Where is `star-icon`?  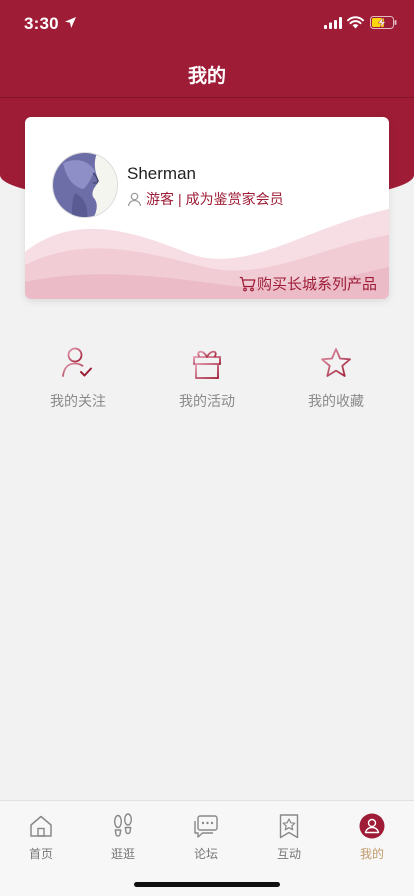 star-icon is located at coordinates (336, 362).